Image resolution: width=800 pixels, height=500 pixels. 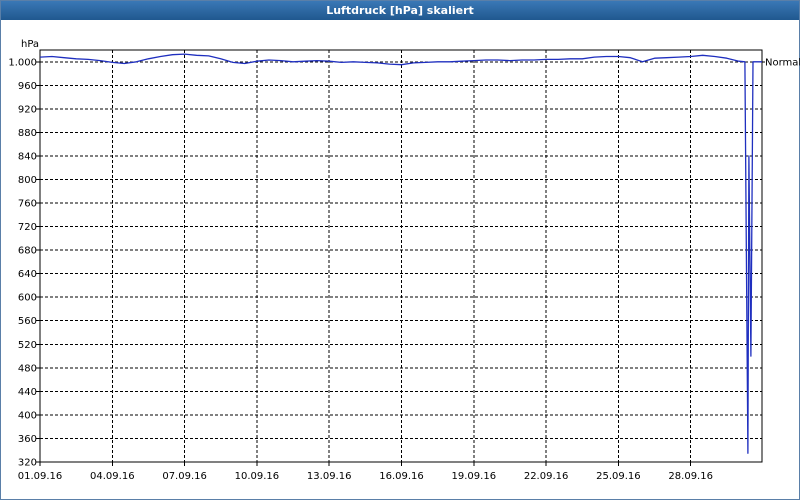 What do you see at coordinates (27, 274) in the screenshot?
I see `y-tick-label: 640` at bounding box center [27, 274].